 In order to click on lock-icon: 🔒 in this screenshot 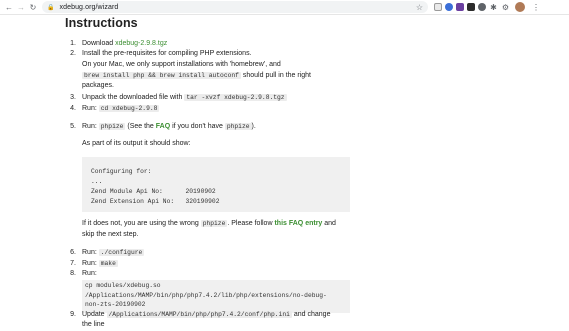, I will do `click(51, 7)`.